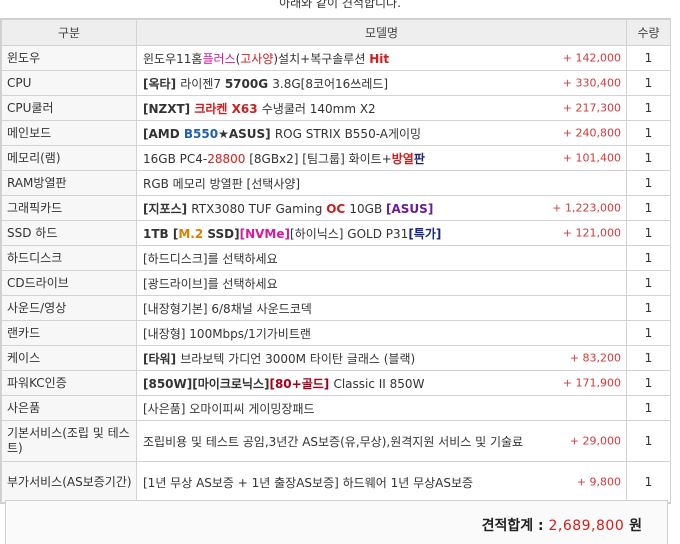 This screenshot has width=680, height=544. Describe the element at coordinates (257, 58) in the screenshot. I see `model-text-part: 고사양` at that location.